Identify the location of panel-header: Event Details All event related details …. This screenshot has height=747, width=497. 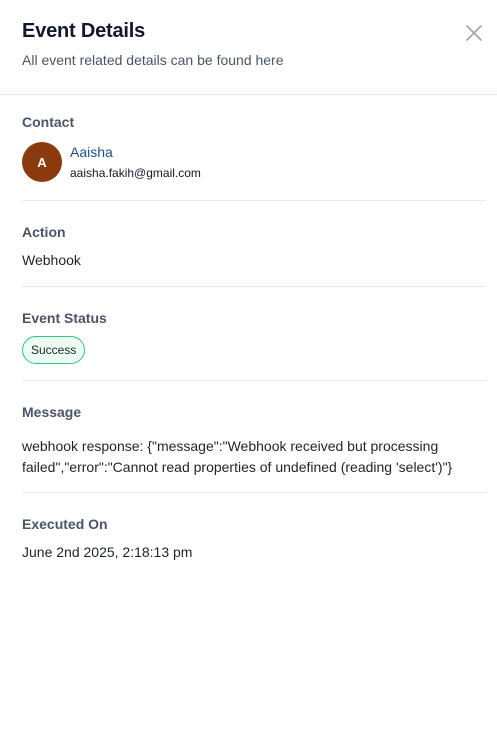
(248, 47).